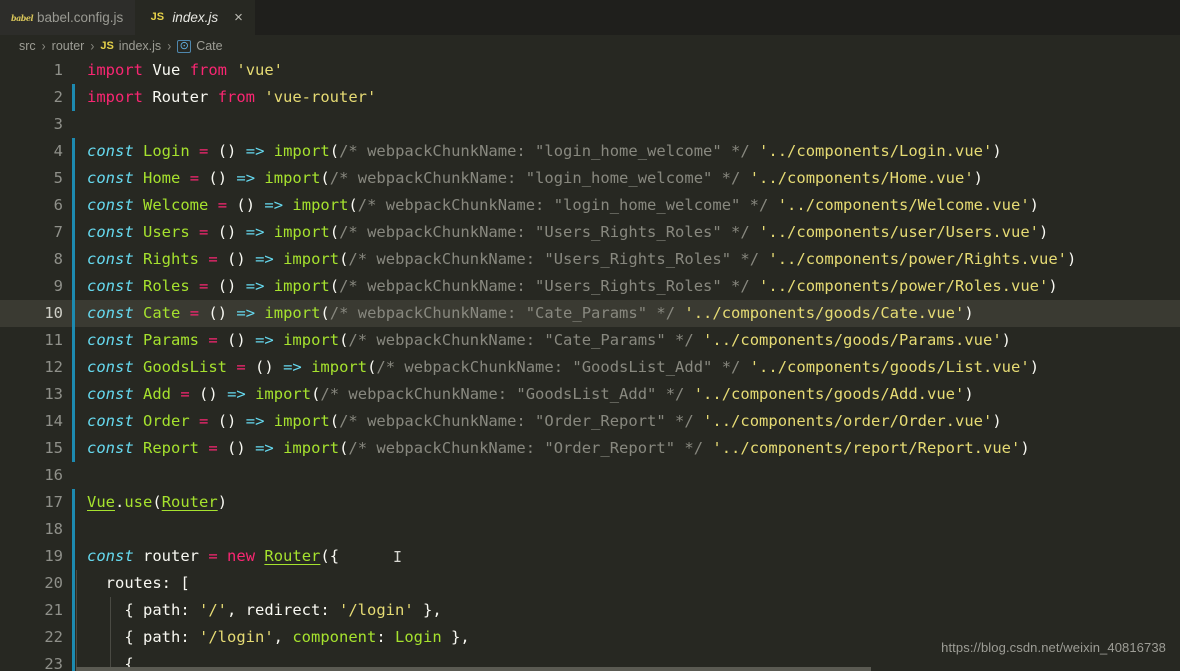 This screenshot has width=1180, height=671. I want to click on code-line: 2 import Router from 'vue-router', so click(590, 97).